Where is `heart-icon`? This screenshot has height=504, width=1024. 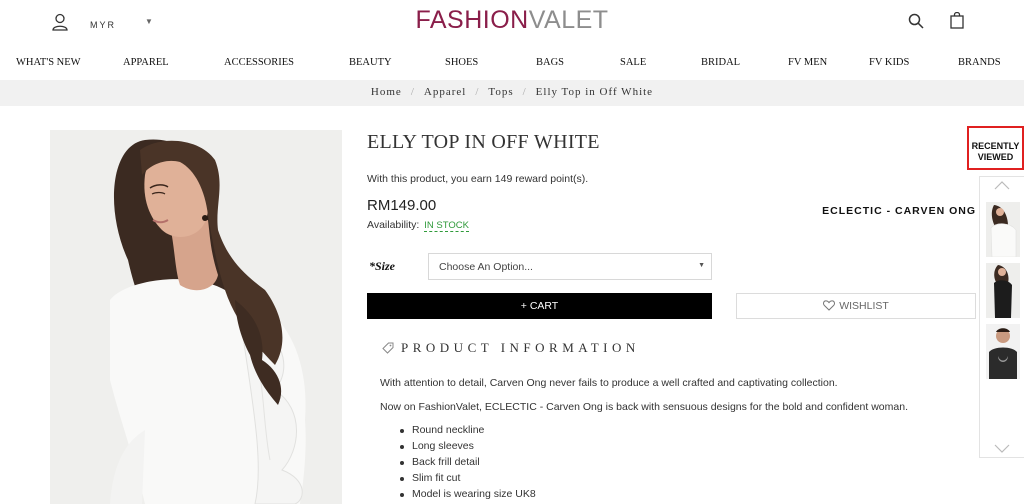
heart-icon is located at coordinates (829, 305).